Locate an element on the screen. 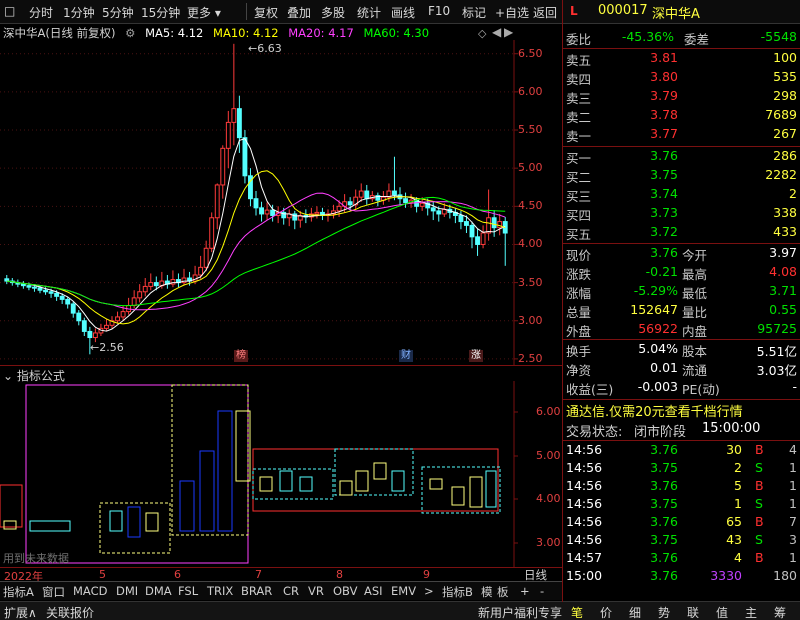 This screenshot has height=620, width=800. tab-cr: CR is located at coordinates (291, 591).